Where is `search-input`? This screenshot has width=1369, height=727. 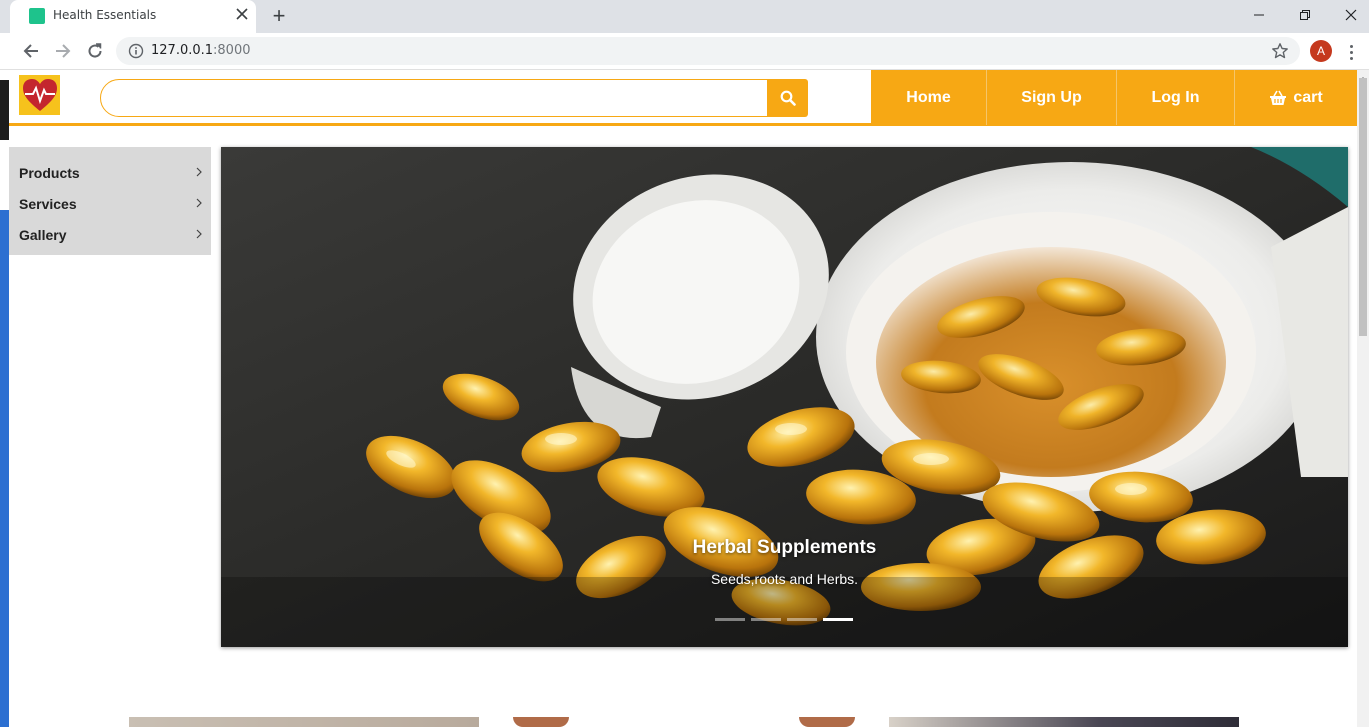 search-input is located at coordinates (434, 98).